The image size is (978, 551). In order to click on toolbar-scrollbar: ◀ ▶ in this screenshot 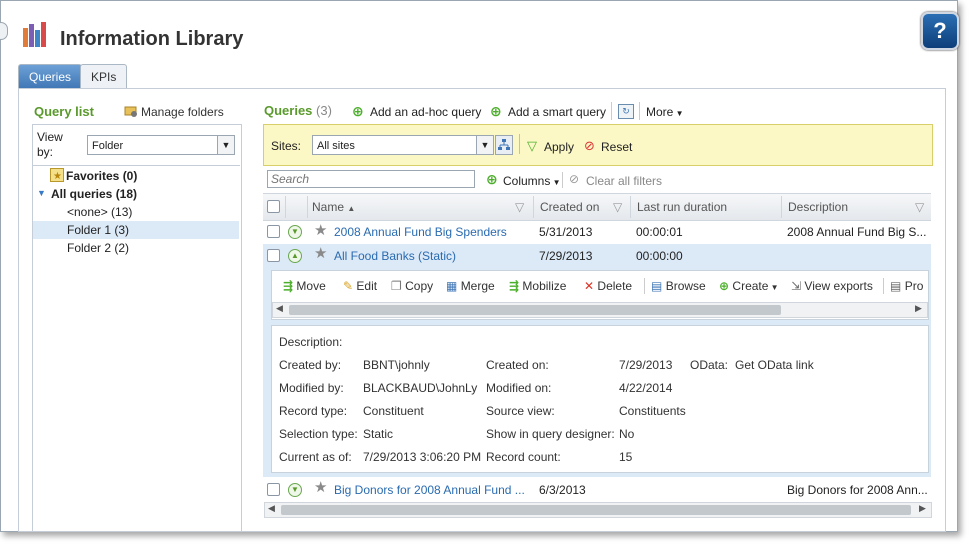, I will do `click(600, 310)`.